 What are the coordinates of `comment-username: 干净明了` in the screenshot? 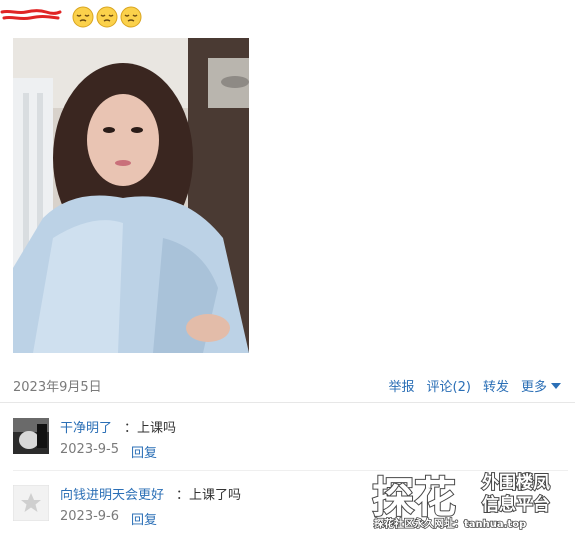 It's located at (86, 426).